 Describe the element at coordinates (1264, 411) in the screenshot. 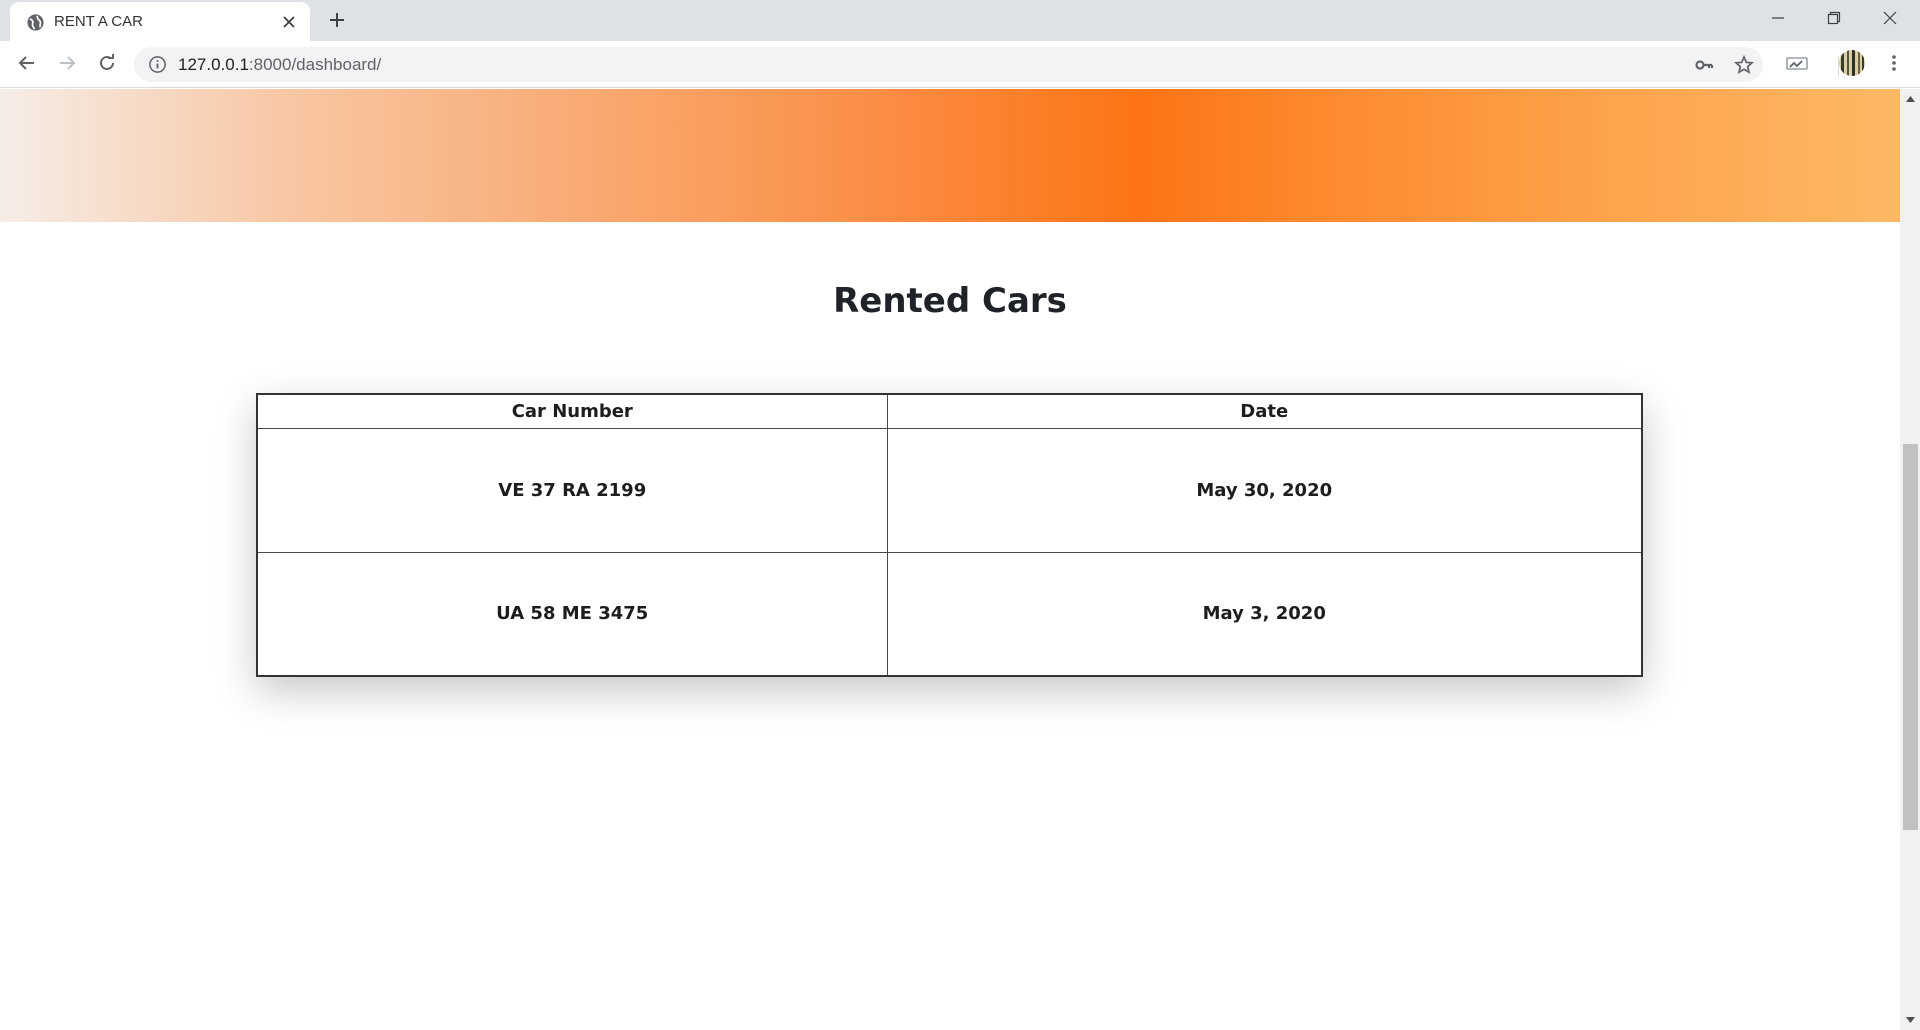

I see `column-header-date: Date` at that location.